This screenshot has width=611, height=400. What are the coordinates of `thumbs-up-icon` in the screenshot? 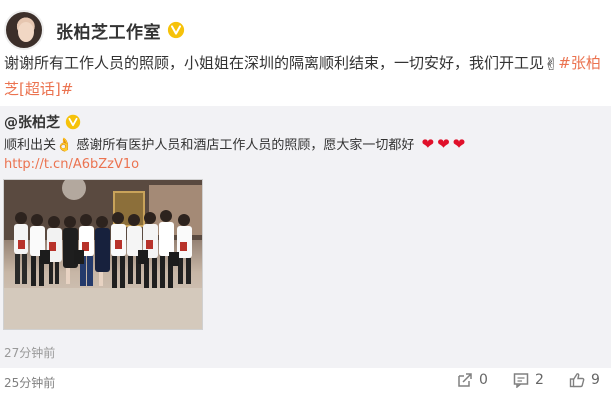 It's located at (577, 380).